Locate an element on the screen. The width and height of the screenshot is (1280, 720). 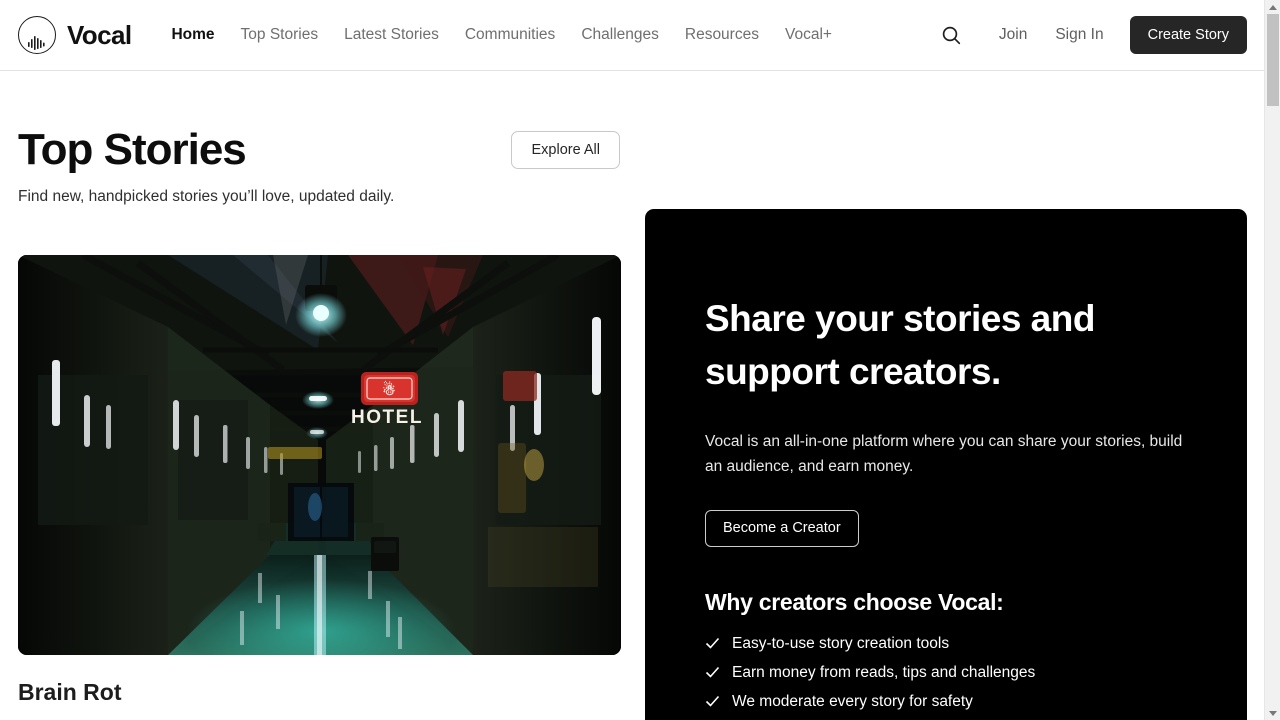
header-actions: Join Sign In Create Story is located at coordinates (1091, 35).